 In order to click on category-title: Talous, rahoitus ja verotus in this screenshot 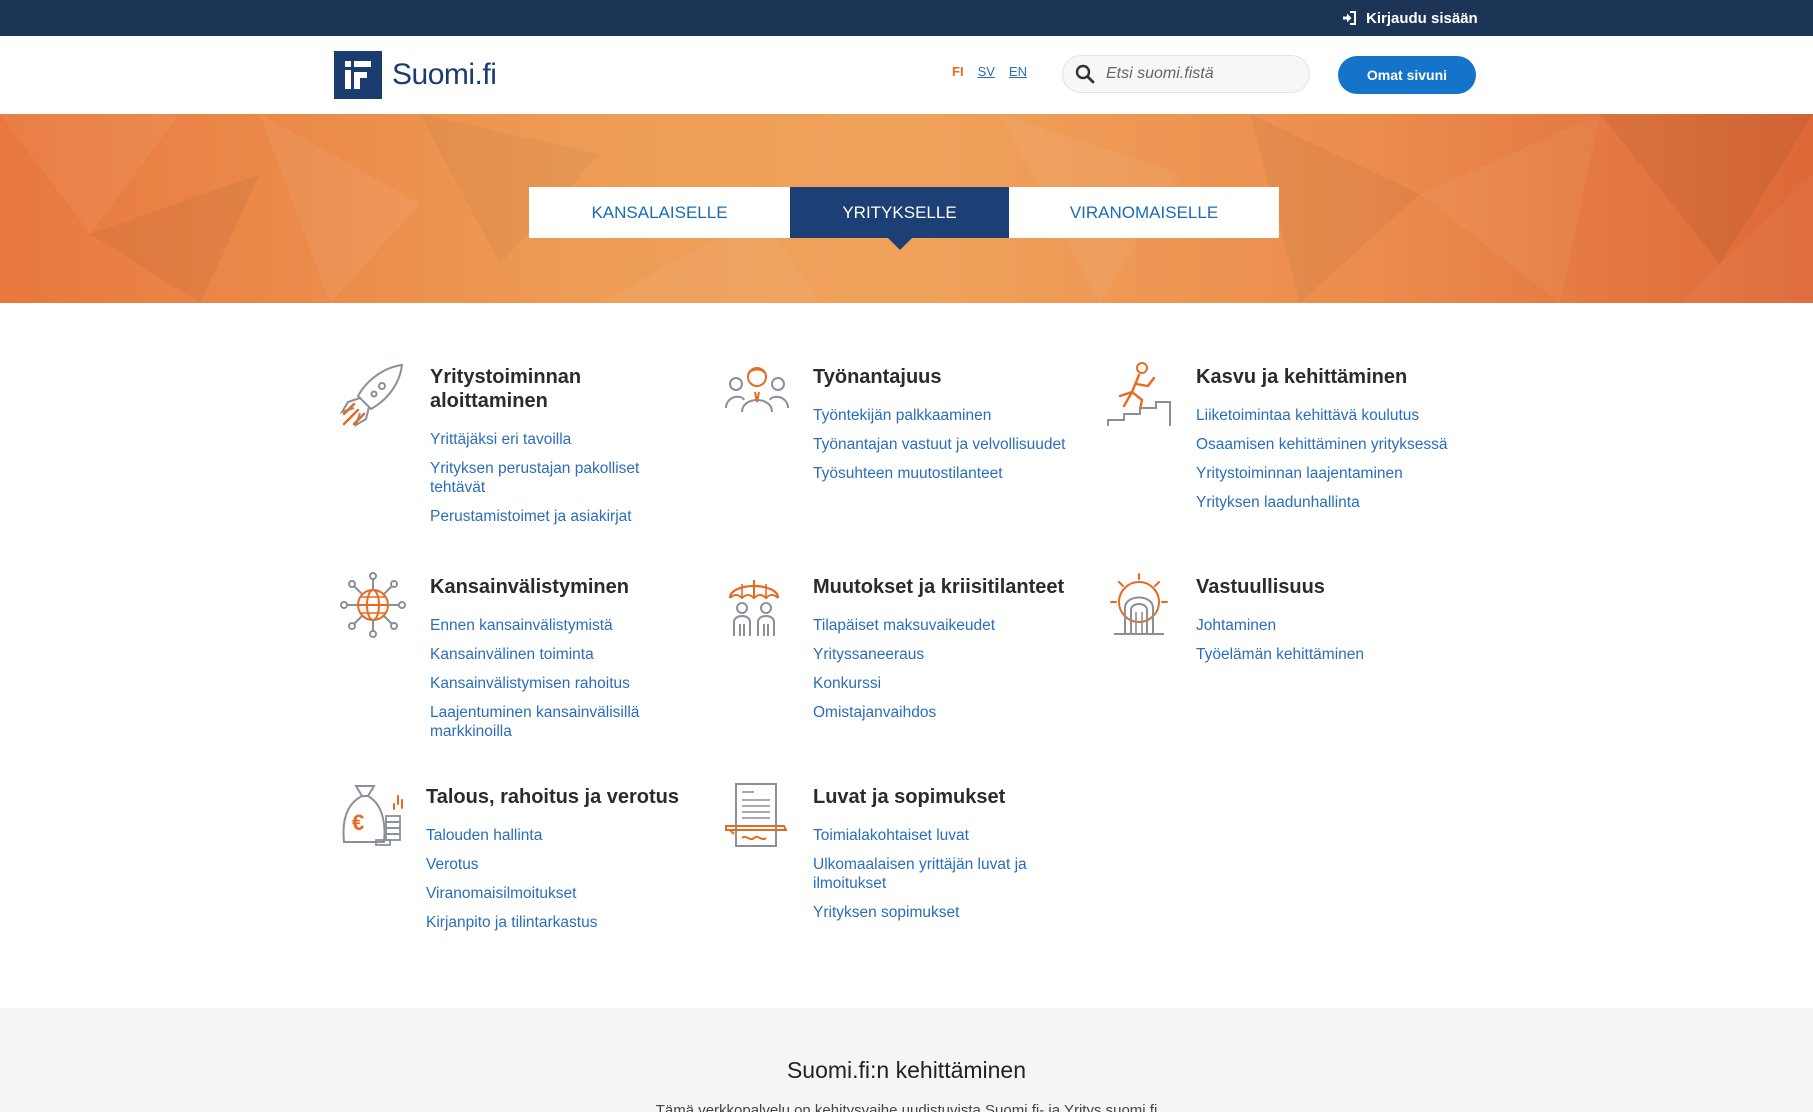, I will do `click(566, 797)`.